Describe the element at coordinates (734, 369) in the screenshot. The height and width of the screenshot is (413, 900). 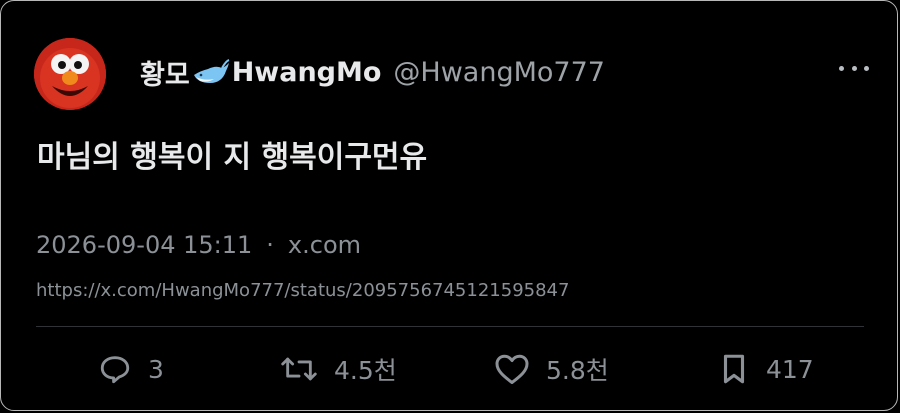
I see `bookmark-icon` at that location.